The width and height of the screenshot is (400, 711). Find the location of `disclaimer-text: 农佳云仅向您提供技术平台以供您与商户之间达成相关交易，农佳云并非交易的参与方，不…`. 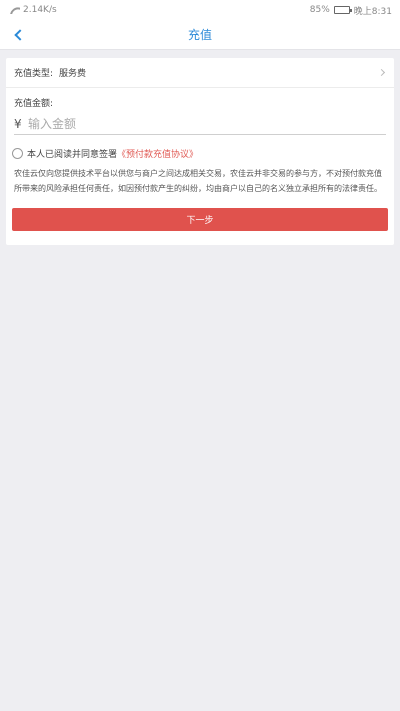

disclaimer-text: 农佳云仅向您提供技术平台以供您与商户之间达成相关交易，农佳云并非交易的参与方，不… is located at coordinates (198, 181).